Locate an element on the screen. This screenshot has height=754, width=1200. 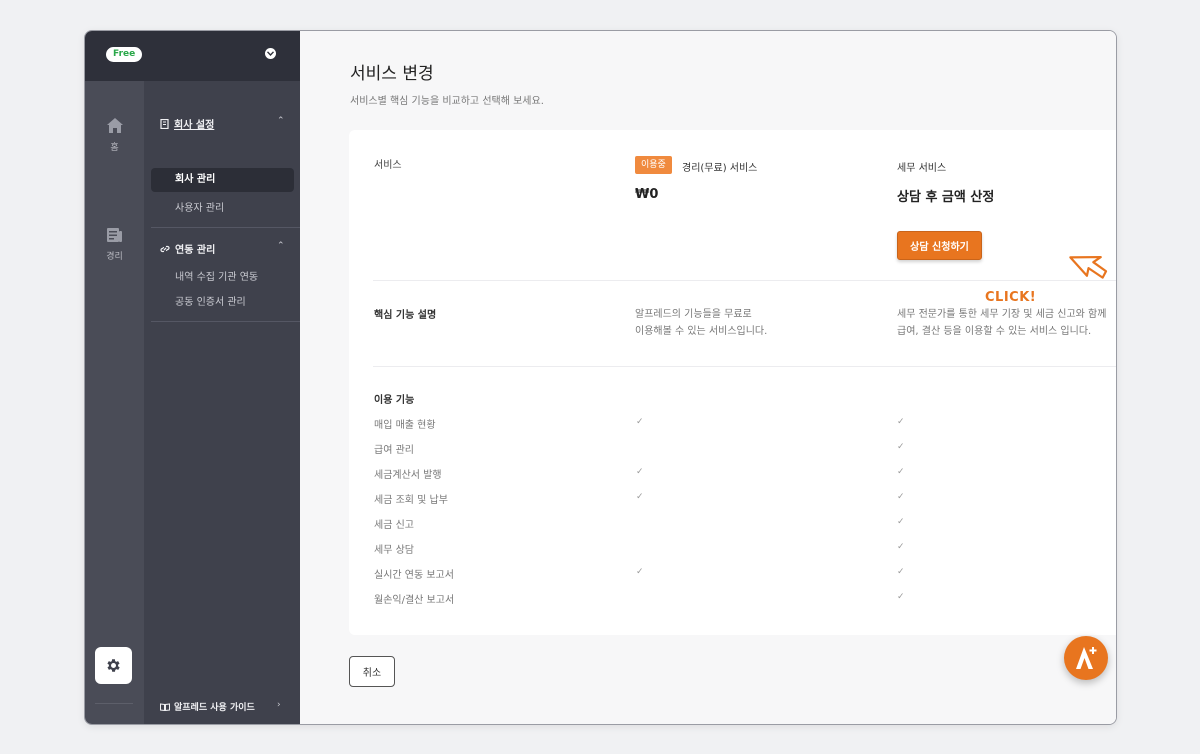
menu-company-manage: 회사 관리 is located at coordinates (222, 180).